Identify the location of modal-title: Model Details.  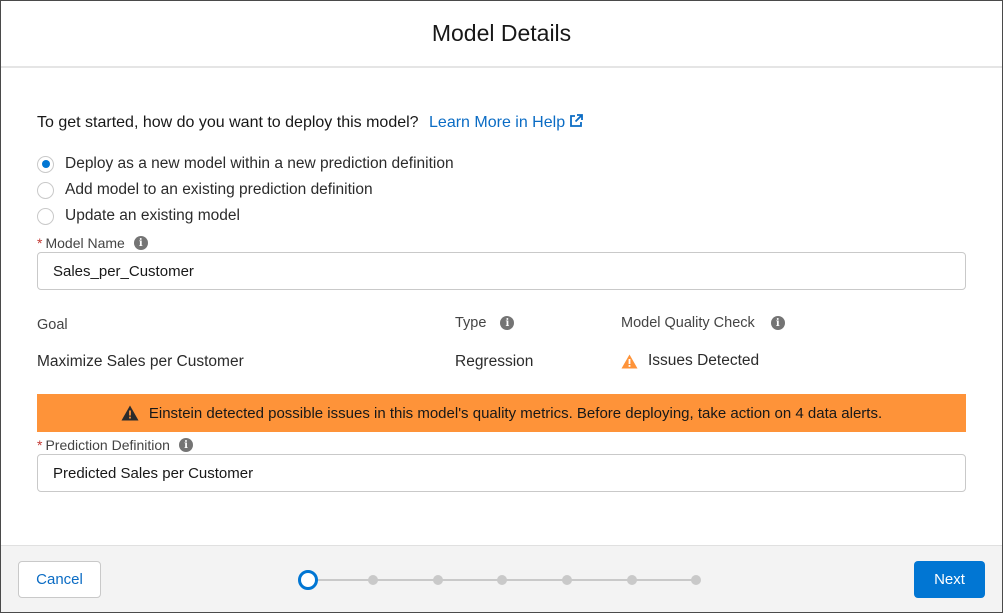
(501, 33).